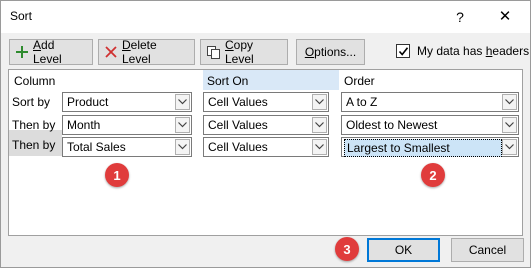 The width and height of the screenshot is (531, 268). Describe the element at coordinates (265, 17) in the screenshot. I see `title-bar: Sort ? ✕` at that location.